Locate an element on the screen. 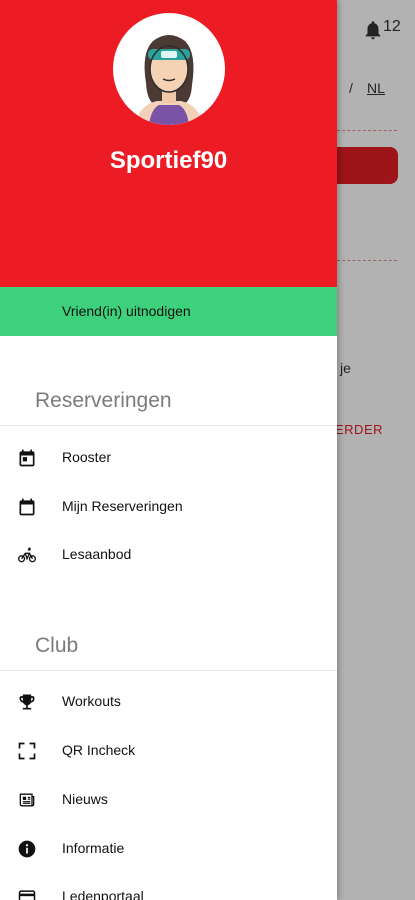  menu-item-label: Lesaanbod is located at coordinates (97, 554).